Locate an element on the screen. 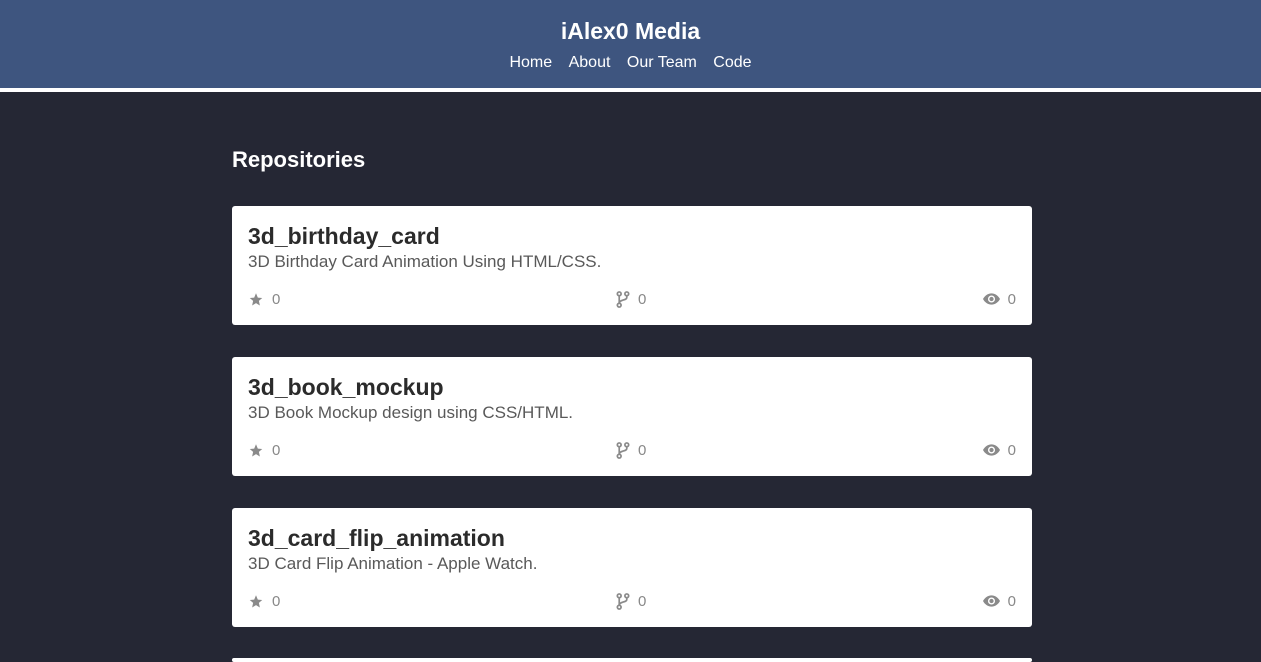  site-header: iAlex0 Media Home About Our Team Code is located at coordinates (630, 44).